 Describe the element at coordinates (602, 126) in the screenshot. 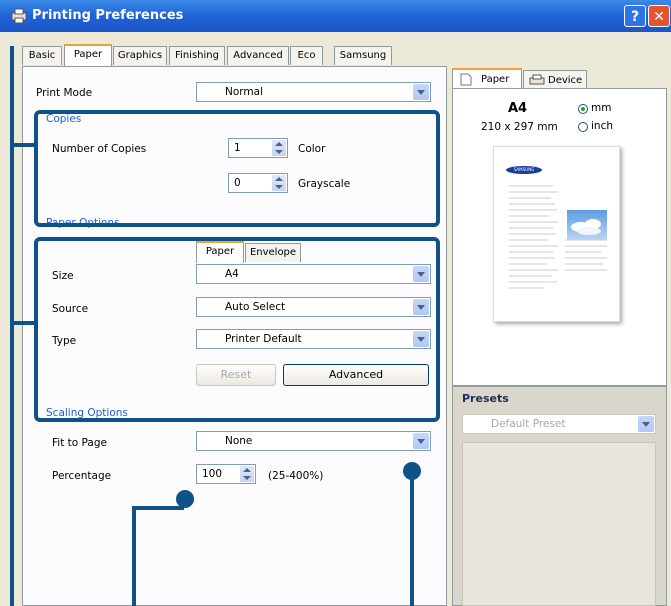

I see `unit-inch-label: inch` at that location.